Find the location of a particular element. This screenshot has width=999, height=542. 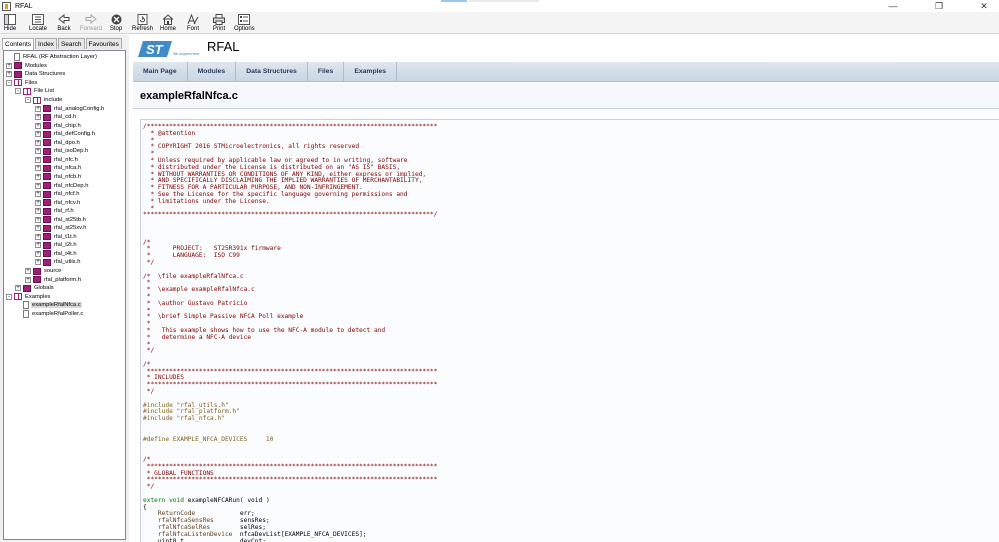

tree-item-label: rfal_dpo.h is located at coordinates (67, 142).